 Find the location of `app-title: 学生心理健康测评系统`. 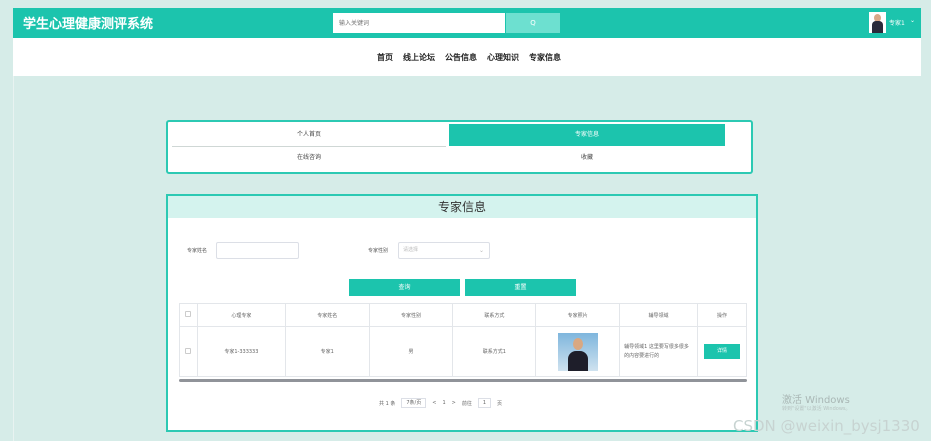

app-title: 学生心理健康测评系统 is located at coordinates (88, 24).